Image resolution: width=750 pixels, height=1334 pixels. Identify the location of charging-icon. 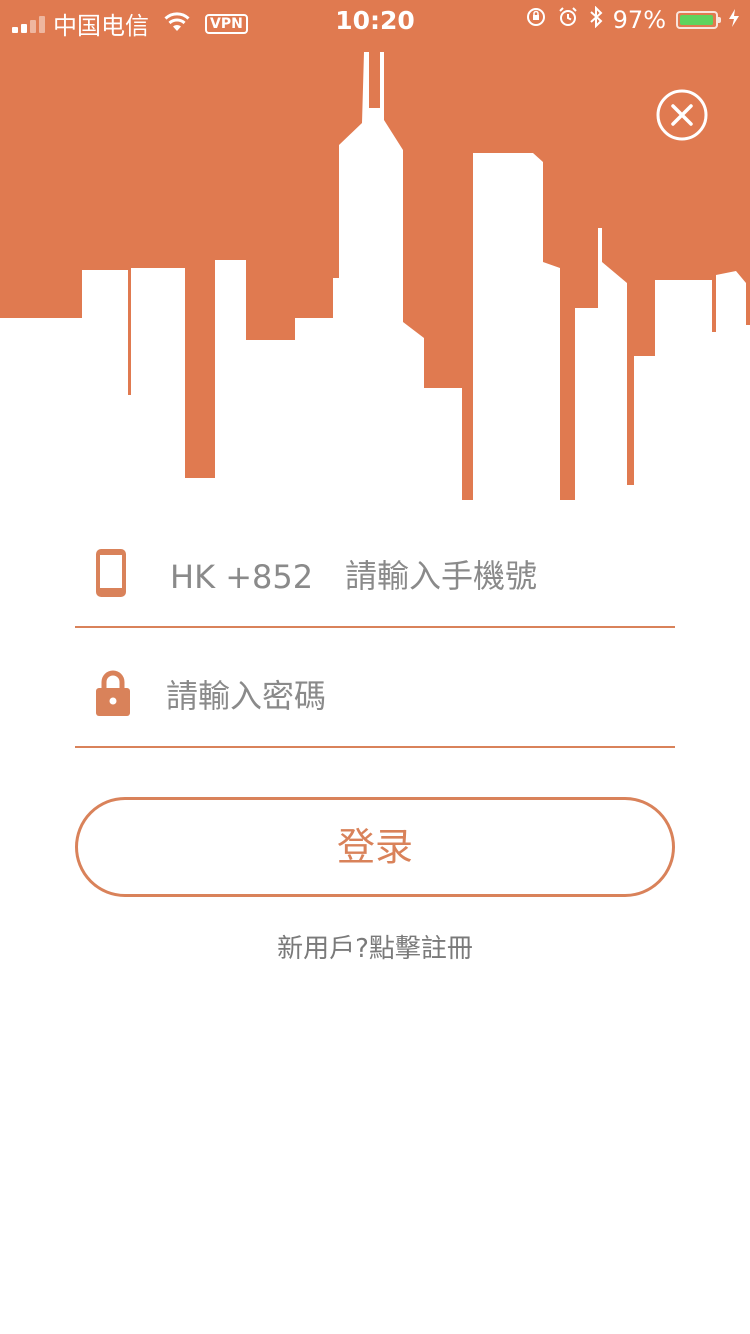
(734, 20).